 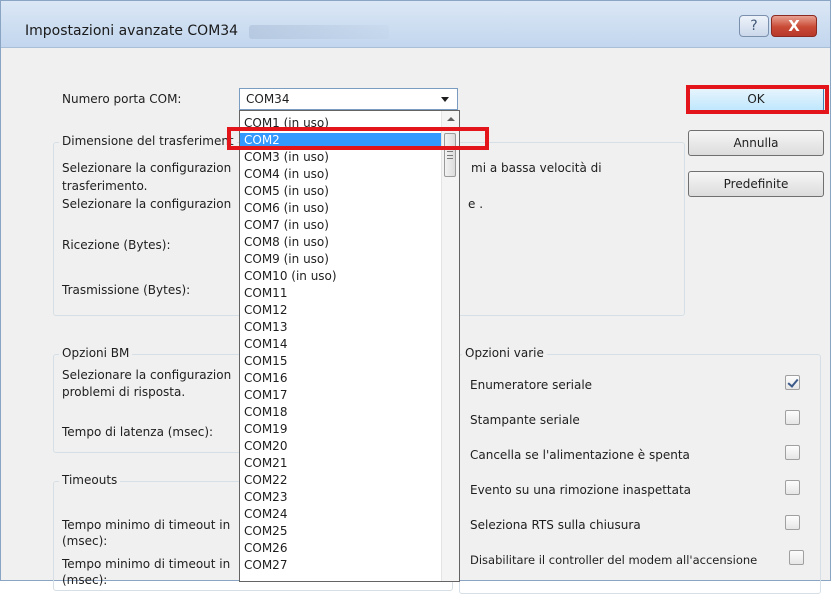 I want to click on scrollbar-thumb, so click(x=450, y=155).